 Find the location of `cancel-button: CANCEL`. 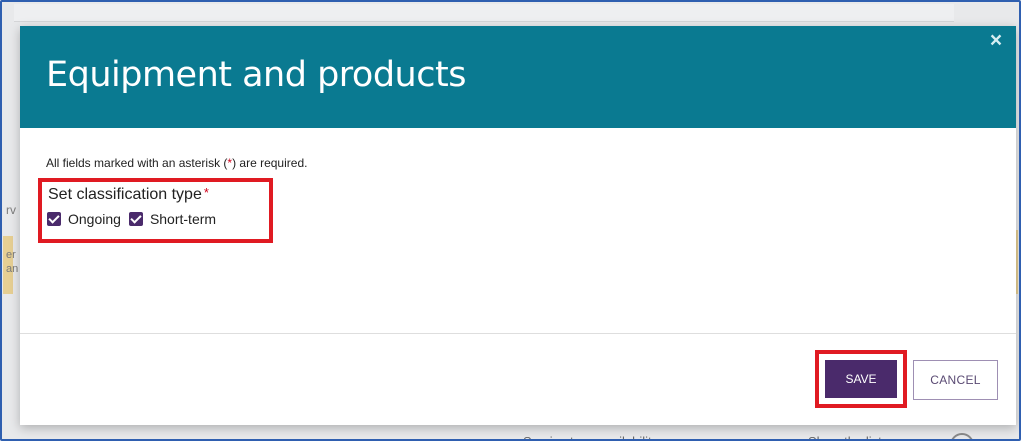

cancel-button: CANCEL is located at coordinates (955, 380).